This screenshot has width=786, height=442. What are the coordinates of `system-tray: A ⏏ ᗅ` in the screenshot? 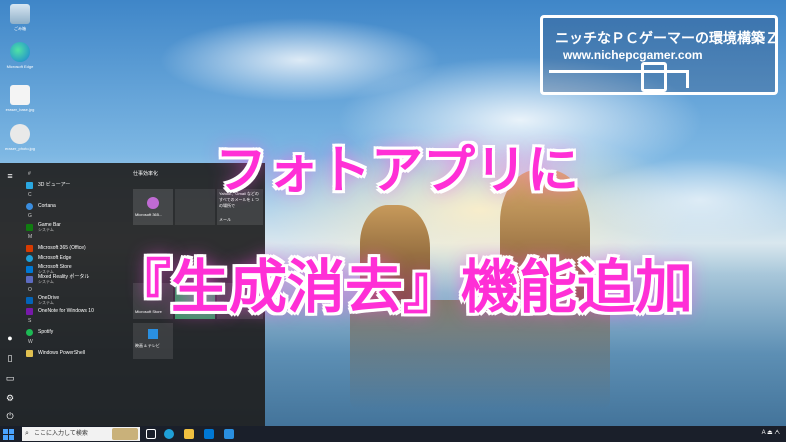 It's located at (771, 433).